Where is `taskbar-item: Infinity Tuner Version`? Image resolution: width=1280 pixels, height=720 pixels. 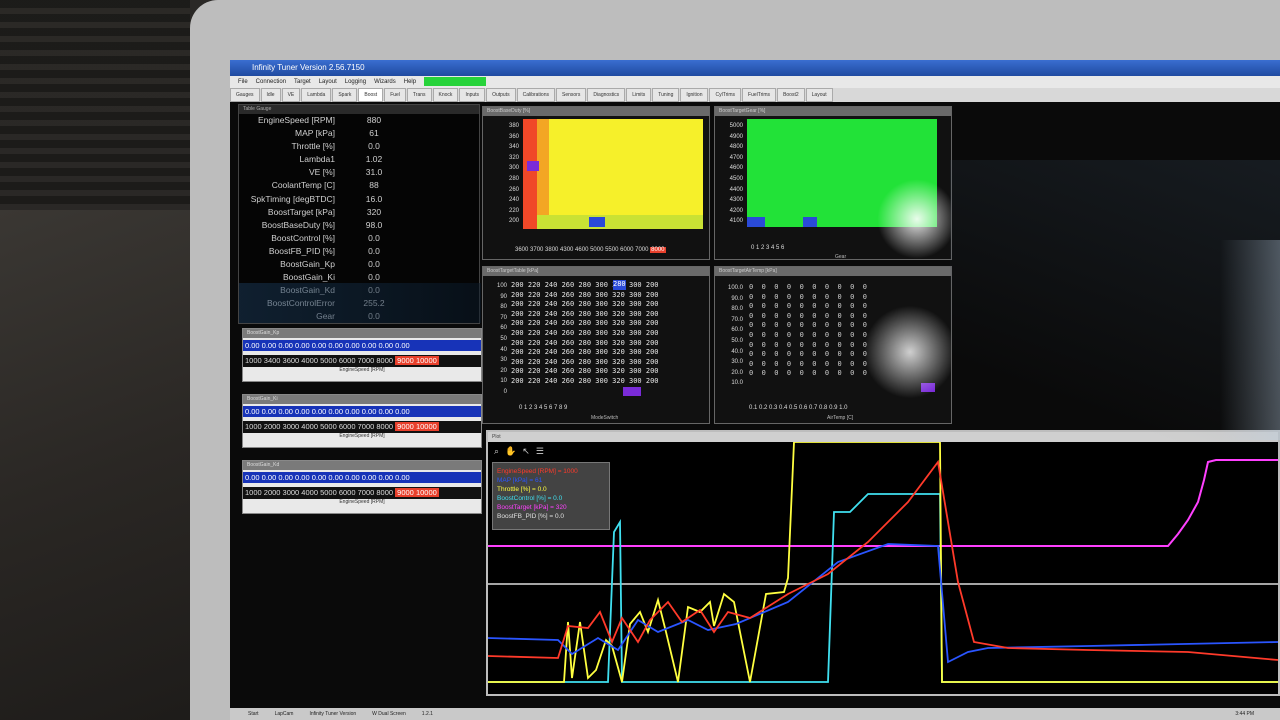
taskbar-item: Infinity Tuner Version is located at coordinates (332, 714).